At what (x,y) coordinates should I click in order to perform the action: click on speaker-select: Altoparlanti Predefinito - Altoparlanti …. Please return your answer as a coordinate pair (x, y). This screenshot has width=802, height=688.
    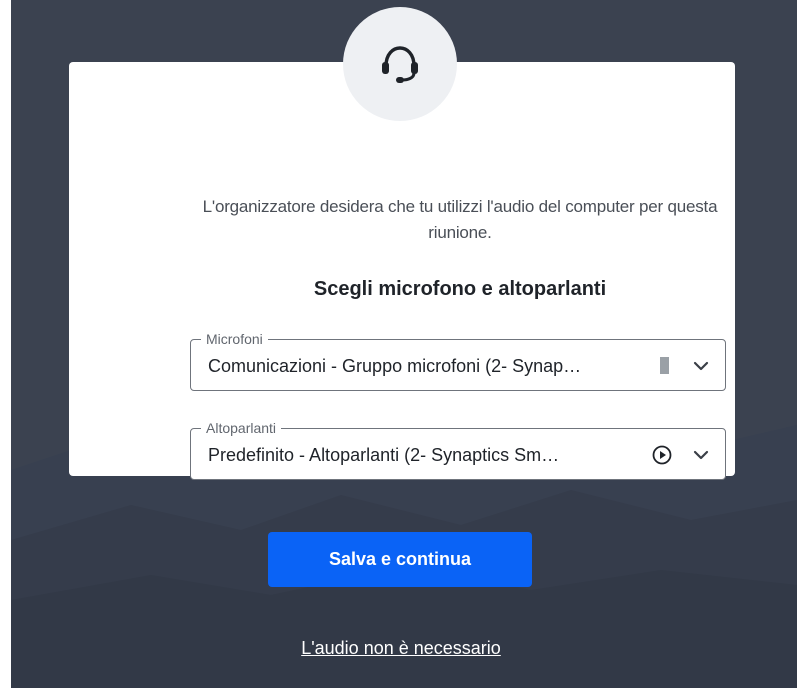
    Looking at the image, I should click on (458, 449).